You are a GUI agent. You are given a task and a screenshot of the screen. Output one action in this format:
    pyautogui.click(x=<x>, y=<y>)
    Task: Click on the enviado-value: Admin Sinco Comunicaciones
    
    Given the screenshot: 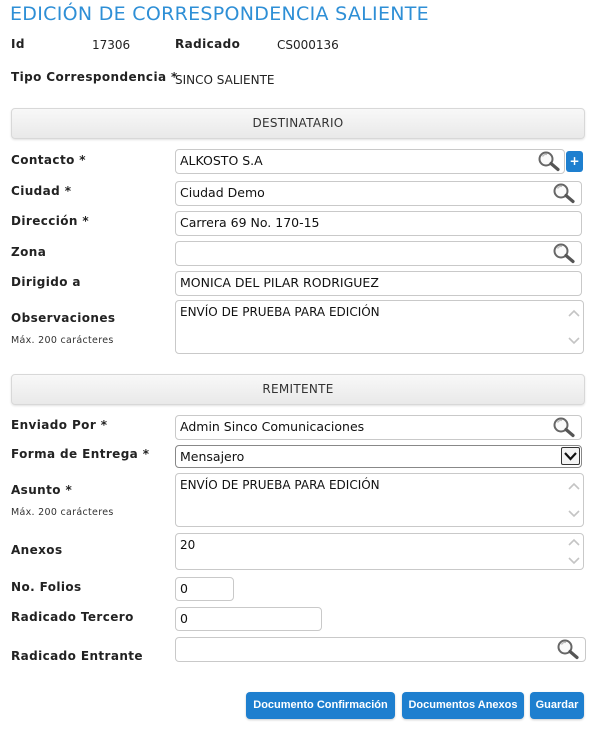 What is the action you would take?
    pyautogui.click(x=272, y=426)
    